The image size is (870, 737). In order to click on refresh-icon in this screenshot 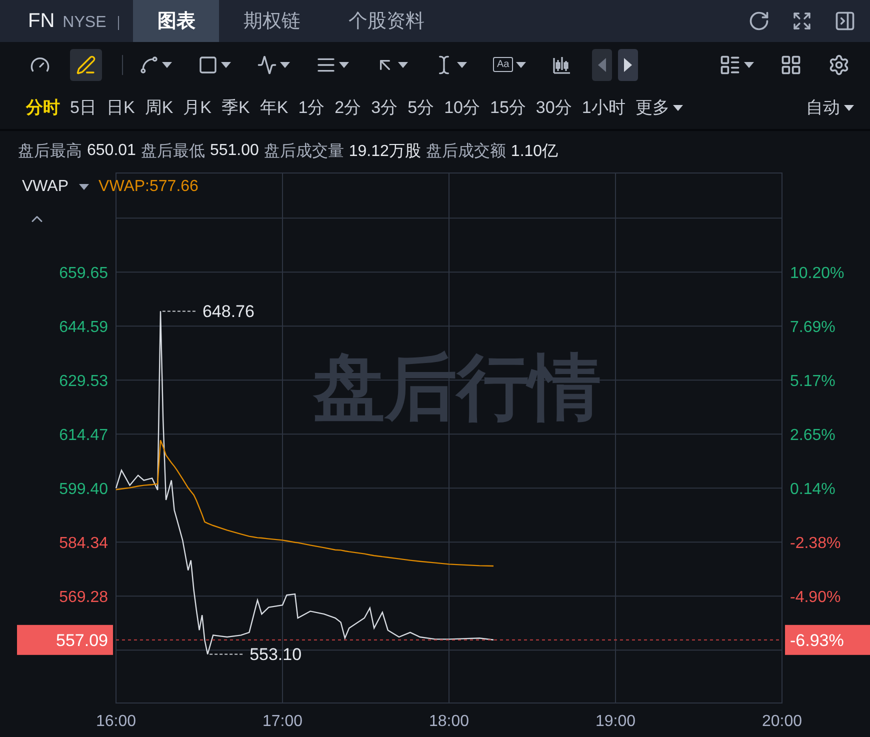, I will do `click(759, 21)`.